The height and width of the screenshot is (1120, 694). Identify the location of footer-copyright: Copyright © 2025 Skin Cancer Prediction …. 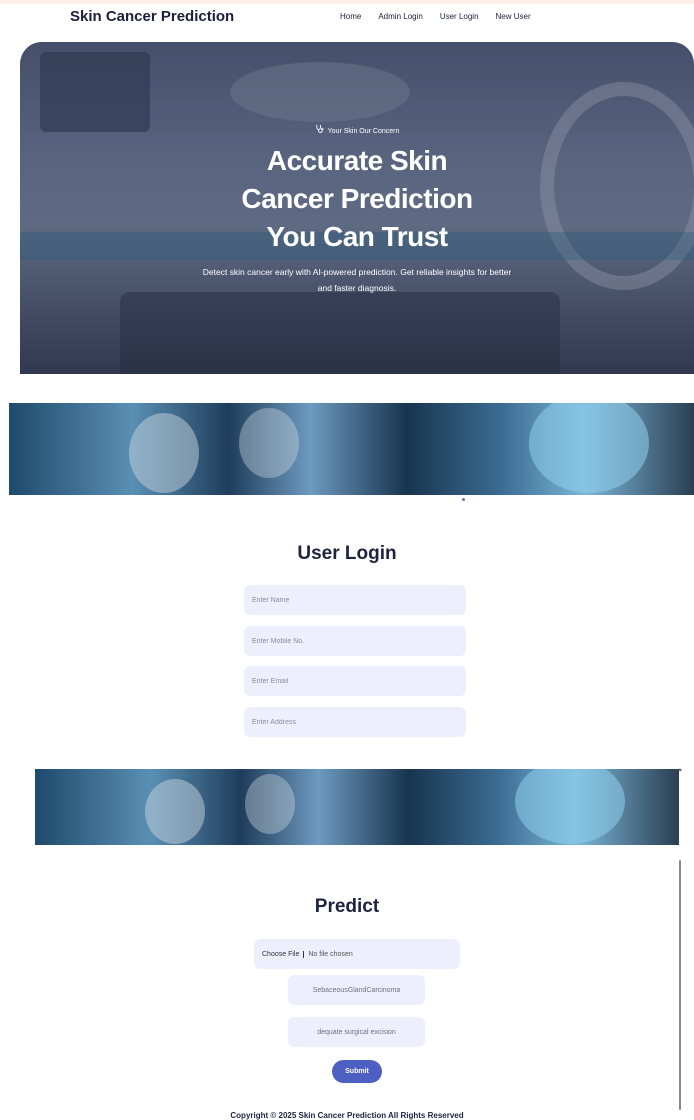
(347, 1115).